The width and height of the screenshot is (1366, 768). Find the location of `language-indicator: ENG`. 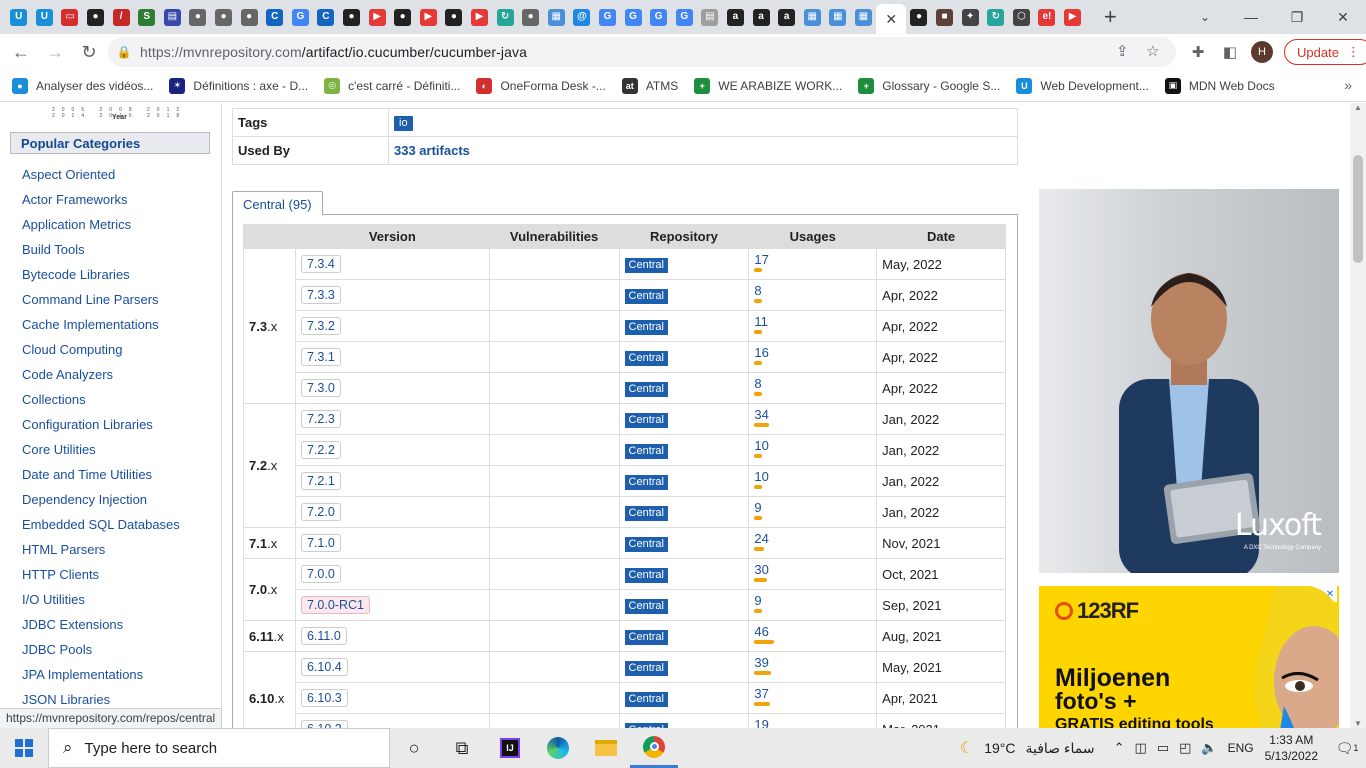

language-indicator: ENG is located at coordinates (1241, 748).